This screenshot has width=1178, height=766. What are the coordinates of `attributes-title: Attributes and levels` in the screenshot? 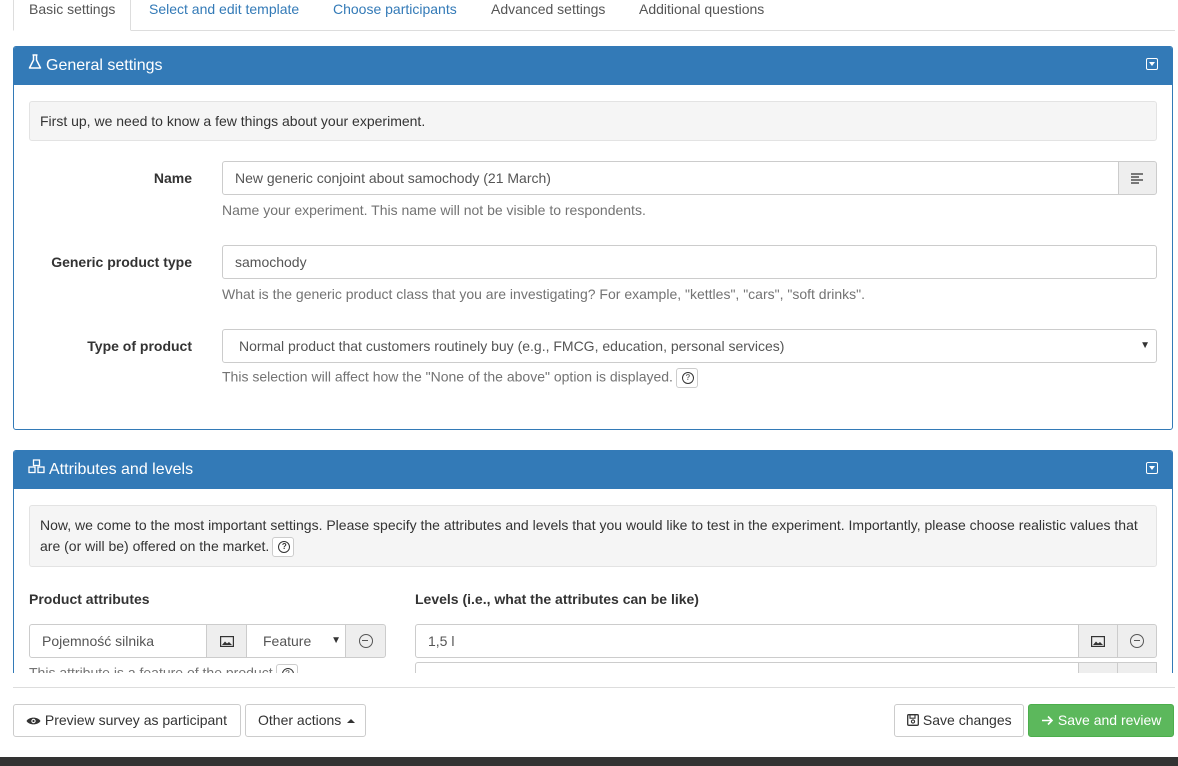 It's located at (121, 470).